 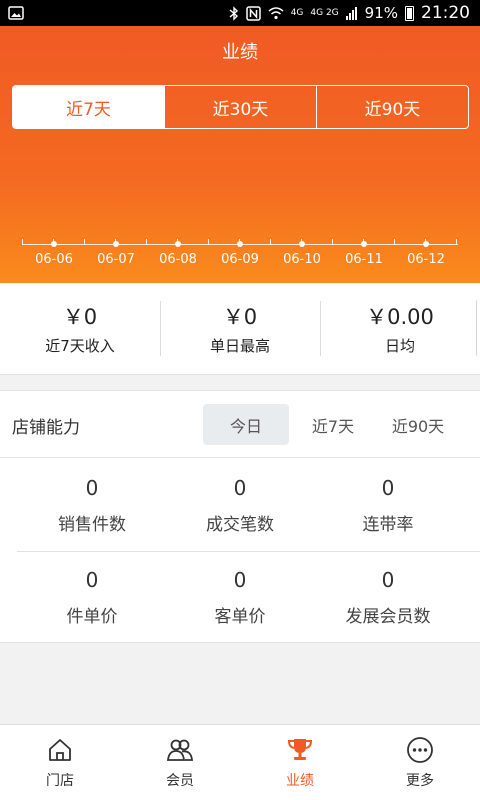 I want to click on tab-range-7d: 近7天, so click(x=88, y=107).